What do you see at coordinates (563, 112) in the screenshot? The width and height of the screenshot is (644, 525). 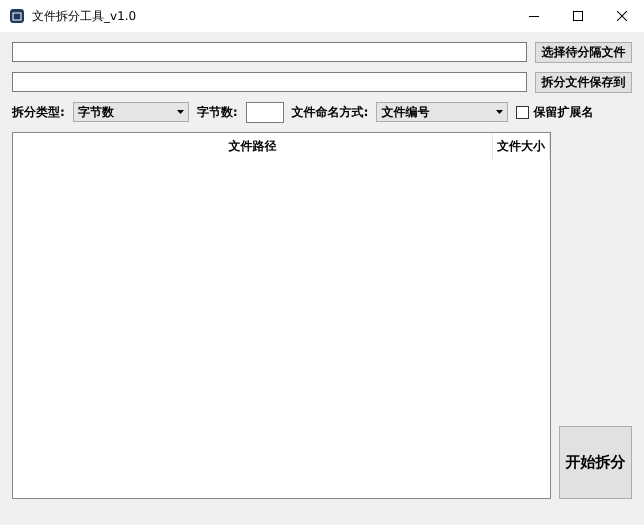 I see `keep-extension-label: 保留扩展名` at bounding box center [563, 112].